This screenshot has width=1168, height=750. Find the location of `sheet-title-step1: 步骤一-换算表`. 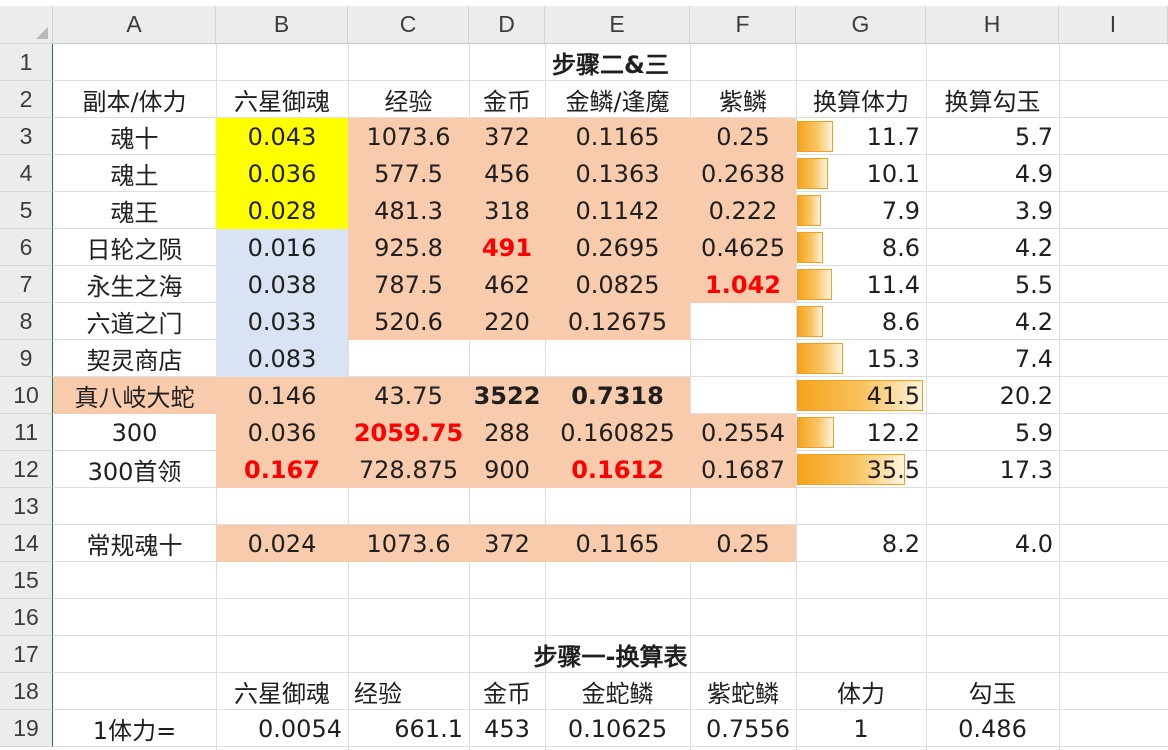

sheet-title-step1: 步骤一-换算表 is located at coordinates (610, 654).